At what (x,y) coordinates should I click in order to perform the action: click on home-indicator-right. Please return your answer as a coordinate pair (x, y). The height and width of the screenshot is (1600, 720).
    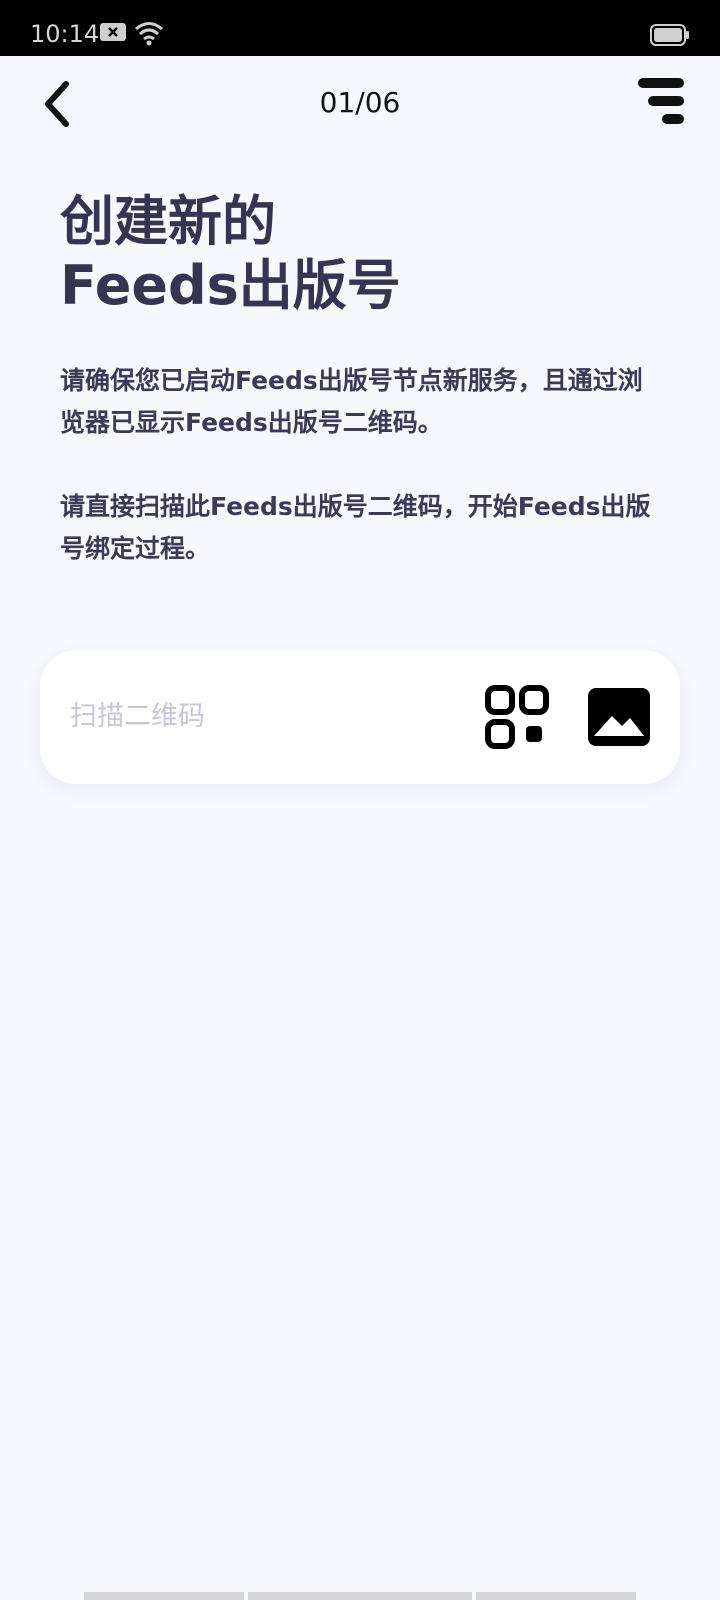
    Looking at the image, I should click on (556, 1596).